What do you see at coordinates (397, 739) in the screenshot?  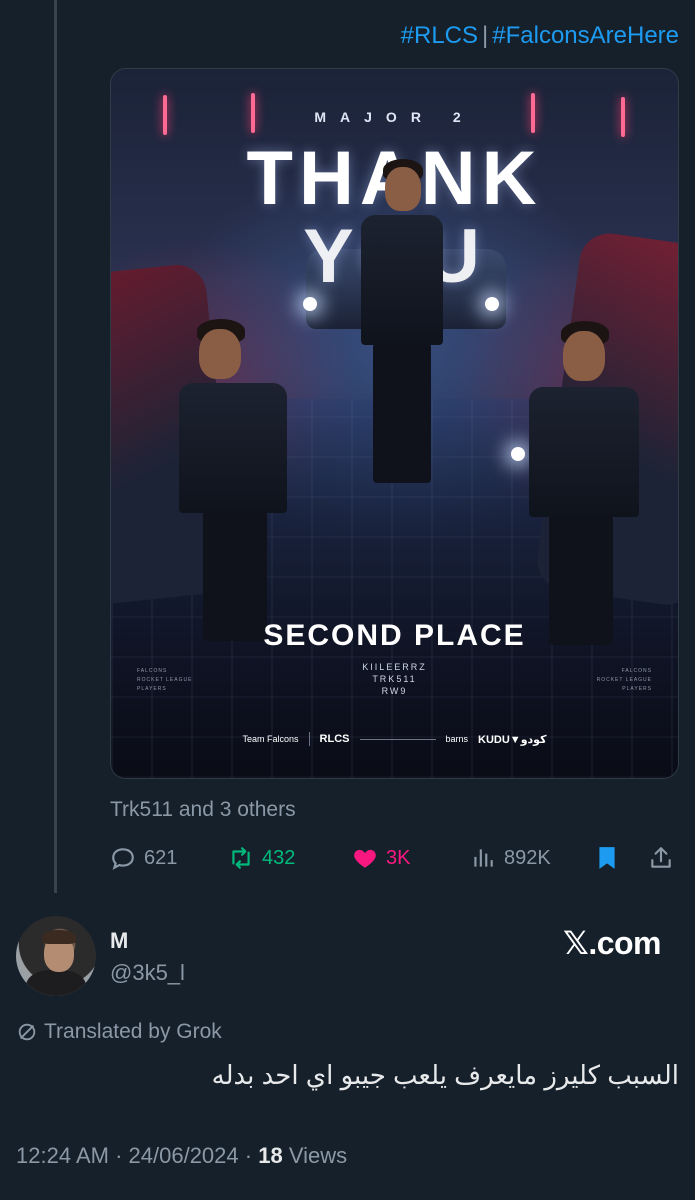 I see `poster-footer-rule` at bounding box center [397, 739].